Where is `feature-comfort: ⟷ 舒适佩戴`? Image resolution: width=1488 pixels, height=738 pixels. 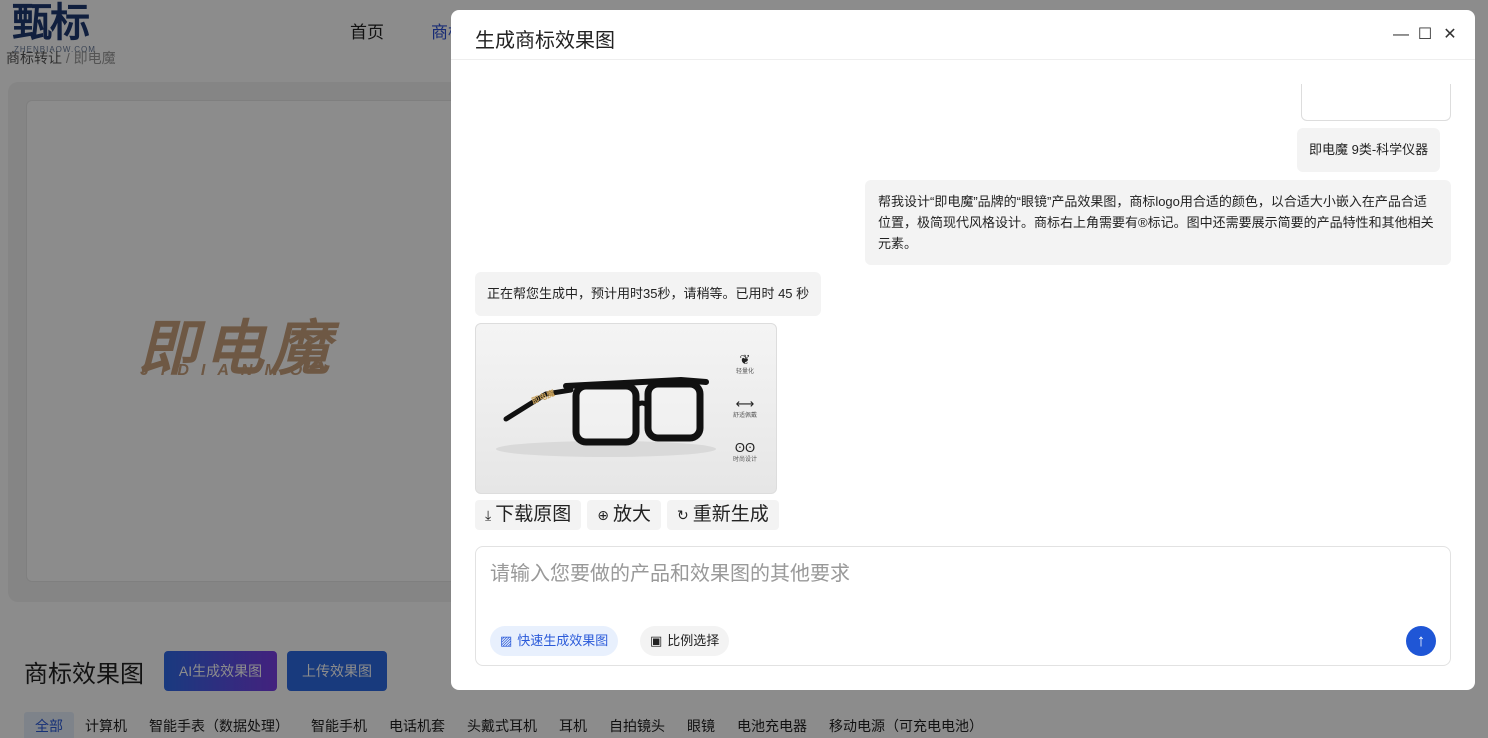 feature-comfort: ⟷ 舒适佩戴 is located at coordinates (745, 408).